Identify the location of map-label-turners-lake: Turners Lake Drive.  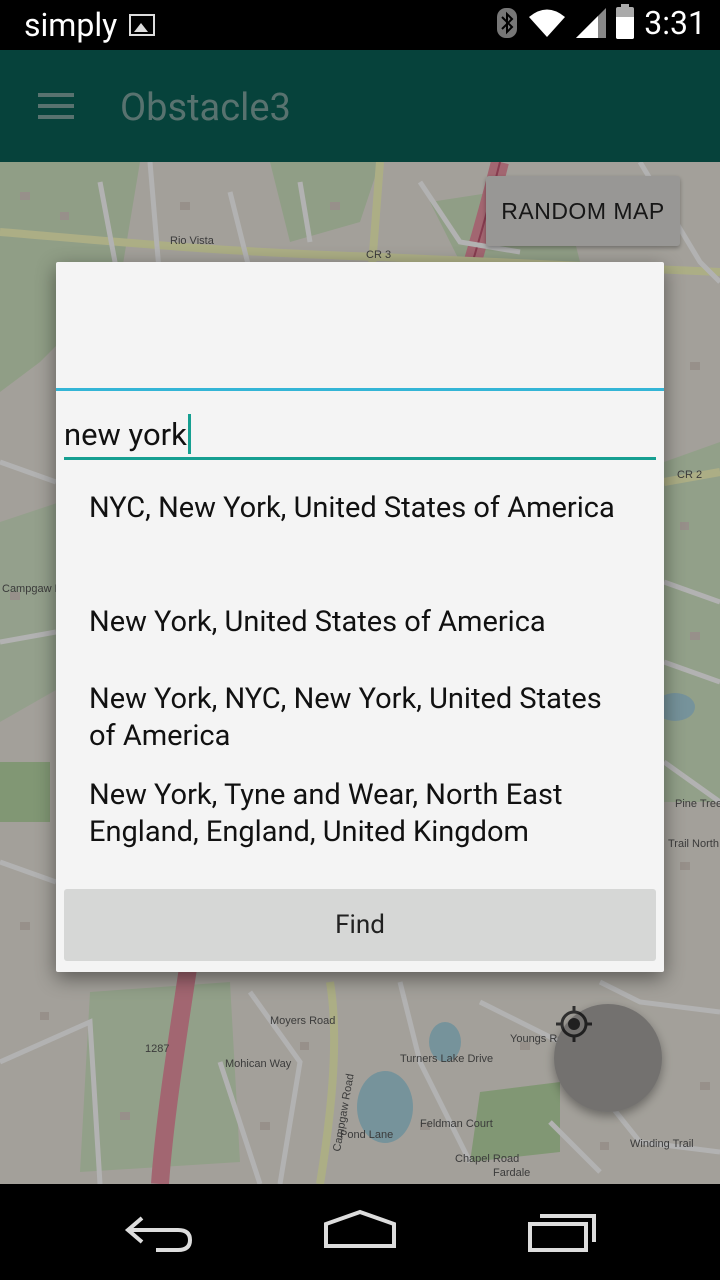
(446, 1059).